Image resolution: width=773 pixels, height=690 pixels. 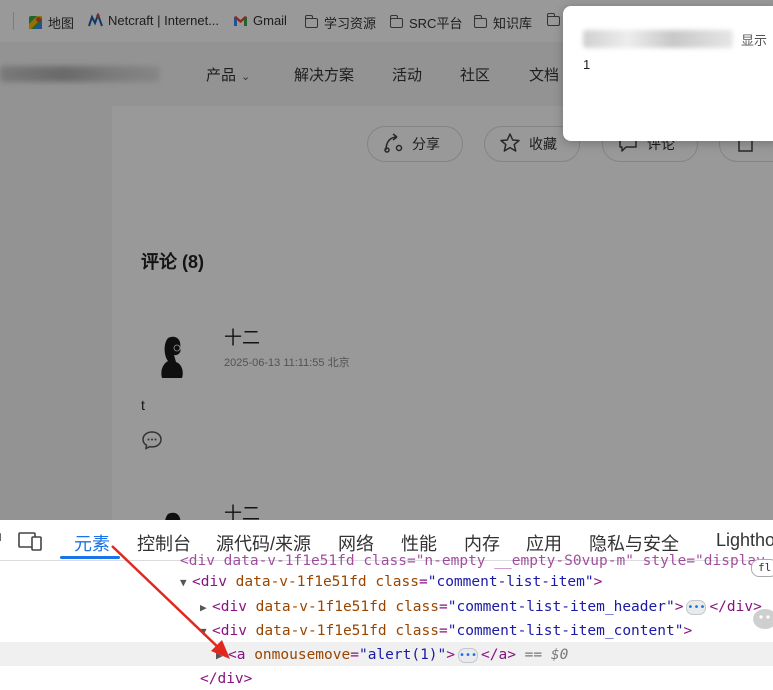 What do you see at coordinates (513, 23) in the screenshot?
I see `bookmark-label: 知识库` at bounding box center [513, 23].